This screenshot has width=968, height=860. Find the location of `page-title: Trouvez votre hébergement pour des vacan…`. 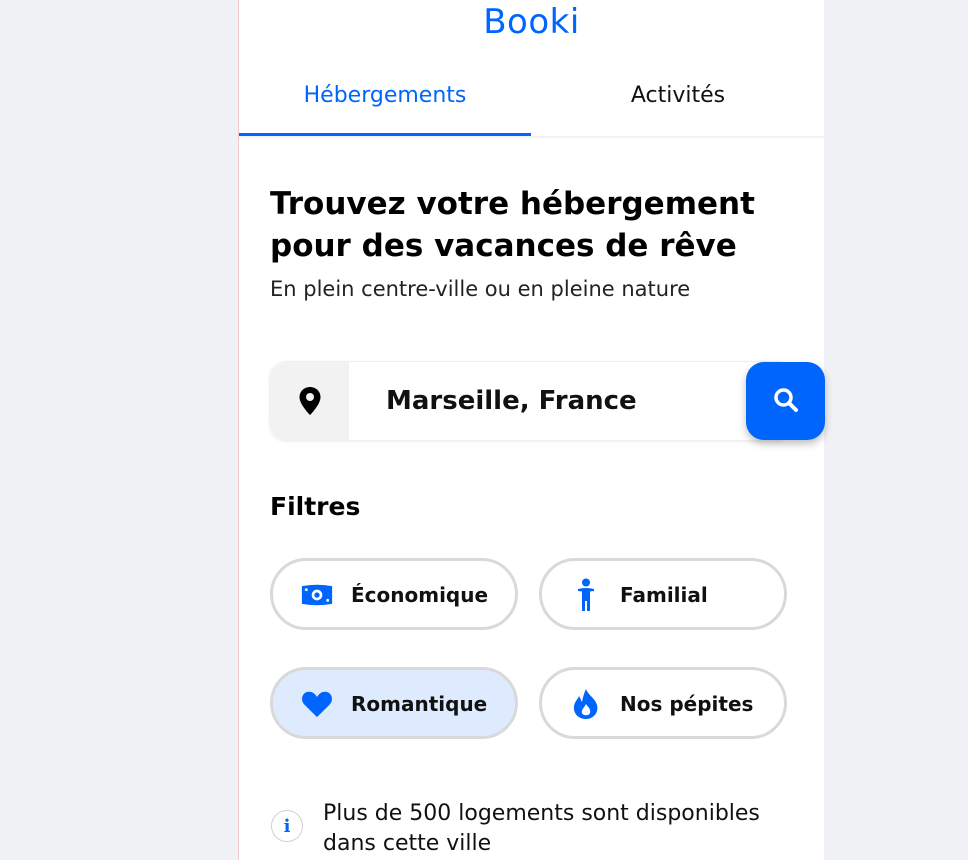

page-title: Trouvez votre hébergement pour des vacan… is located at coordinates (512, 225).